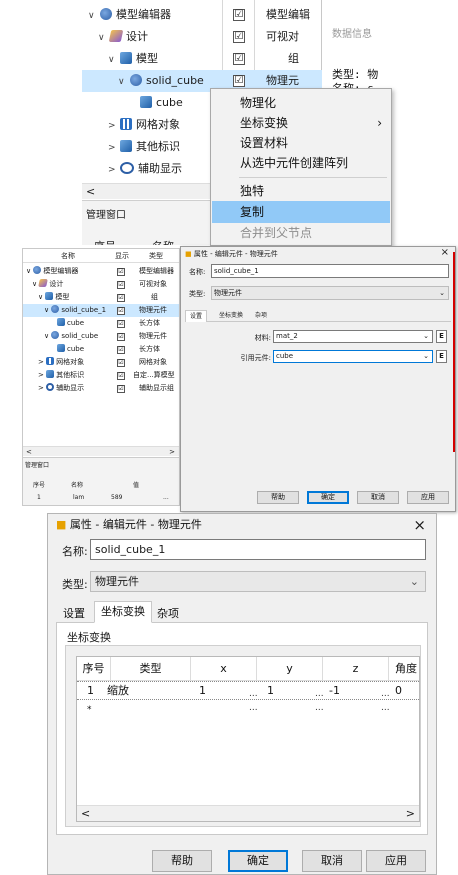  I want to click on tree-row: > 辅助显示 ☑ 辅助显示组, so click(101, 388).